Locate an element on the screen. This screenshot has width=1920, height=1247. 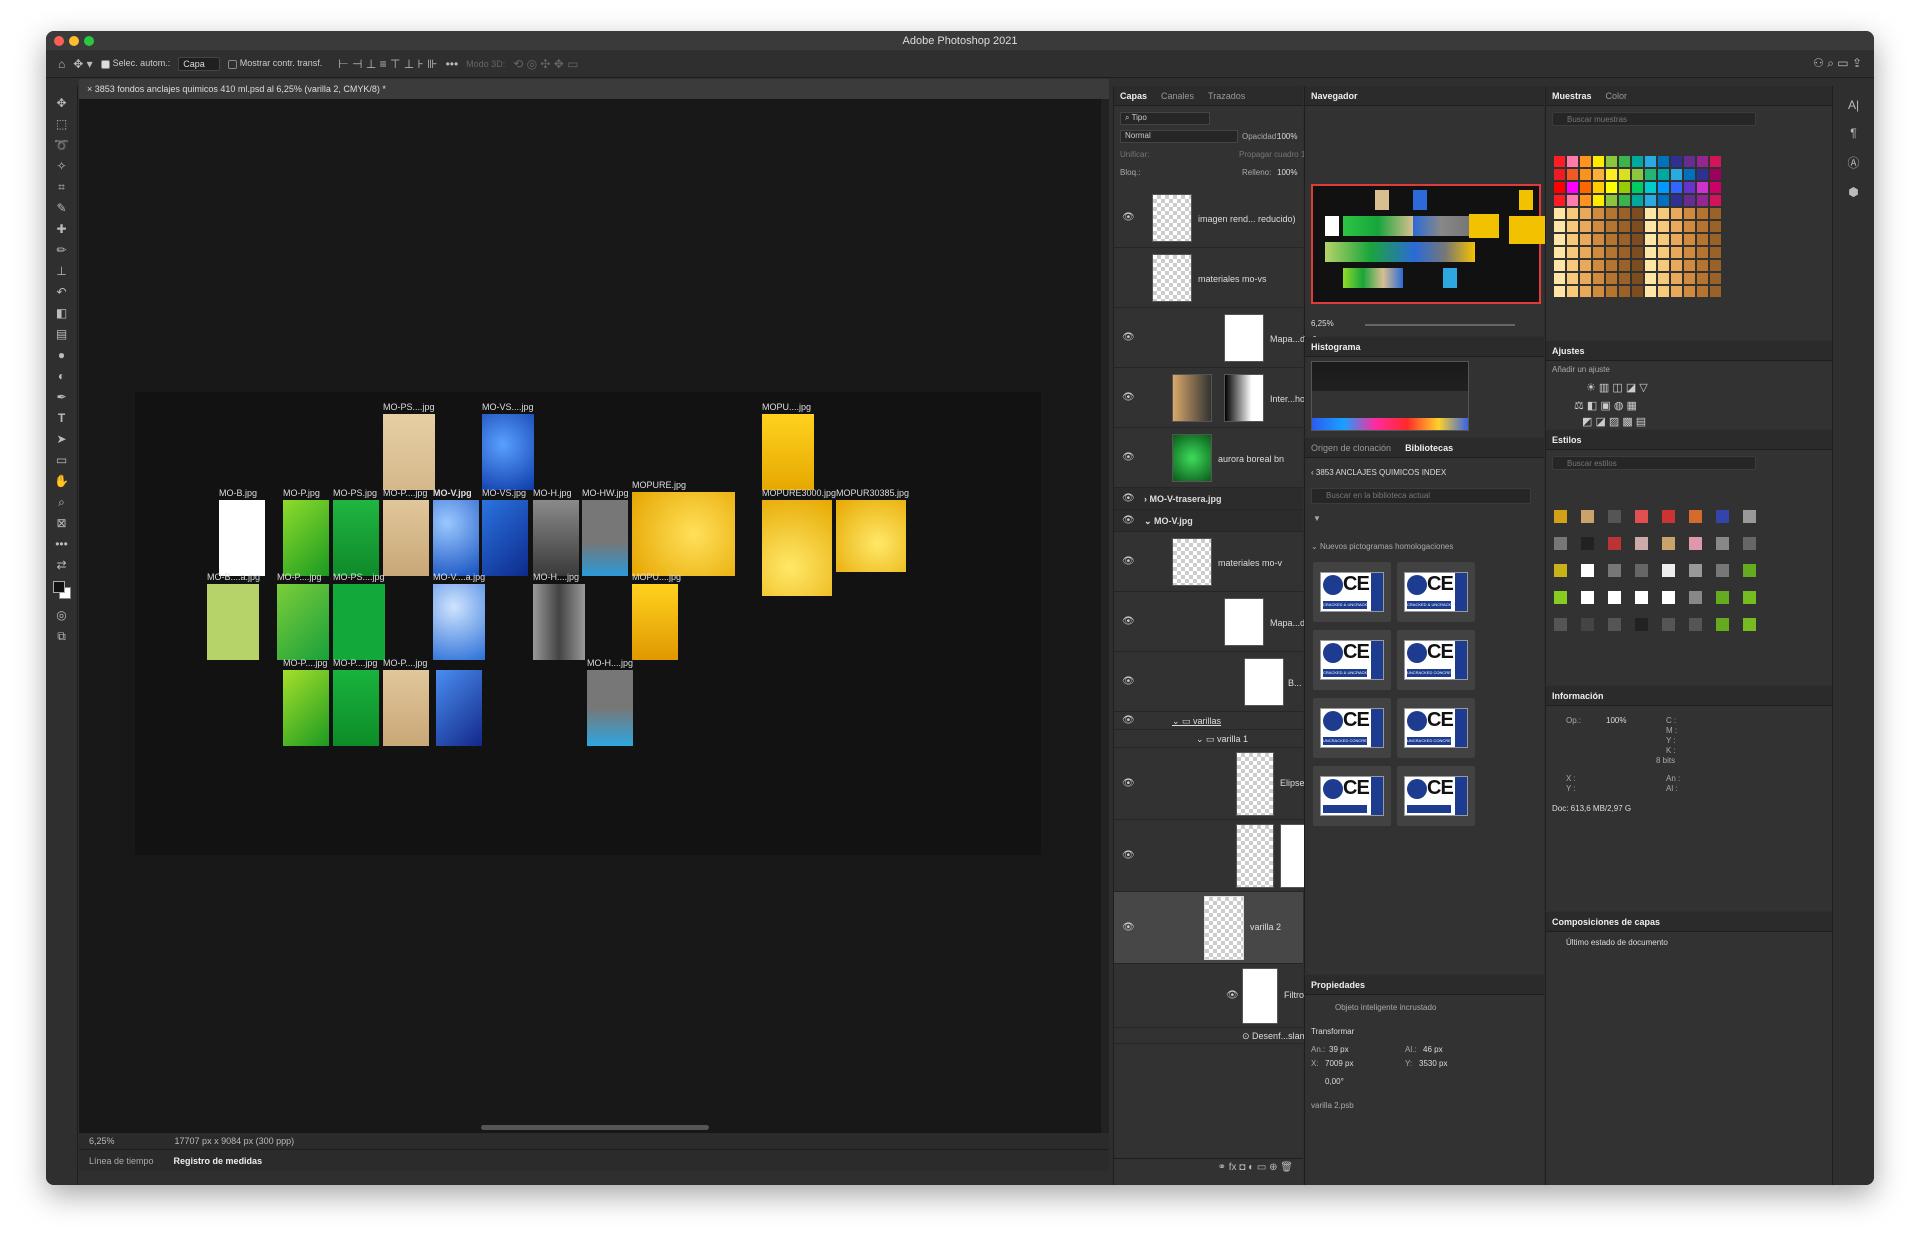
quick-mask-icon: ◎ is located at coordinates (61, 615).